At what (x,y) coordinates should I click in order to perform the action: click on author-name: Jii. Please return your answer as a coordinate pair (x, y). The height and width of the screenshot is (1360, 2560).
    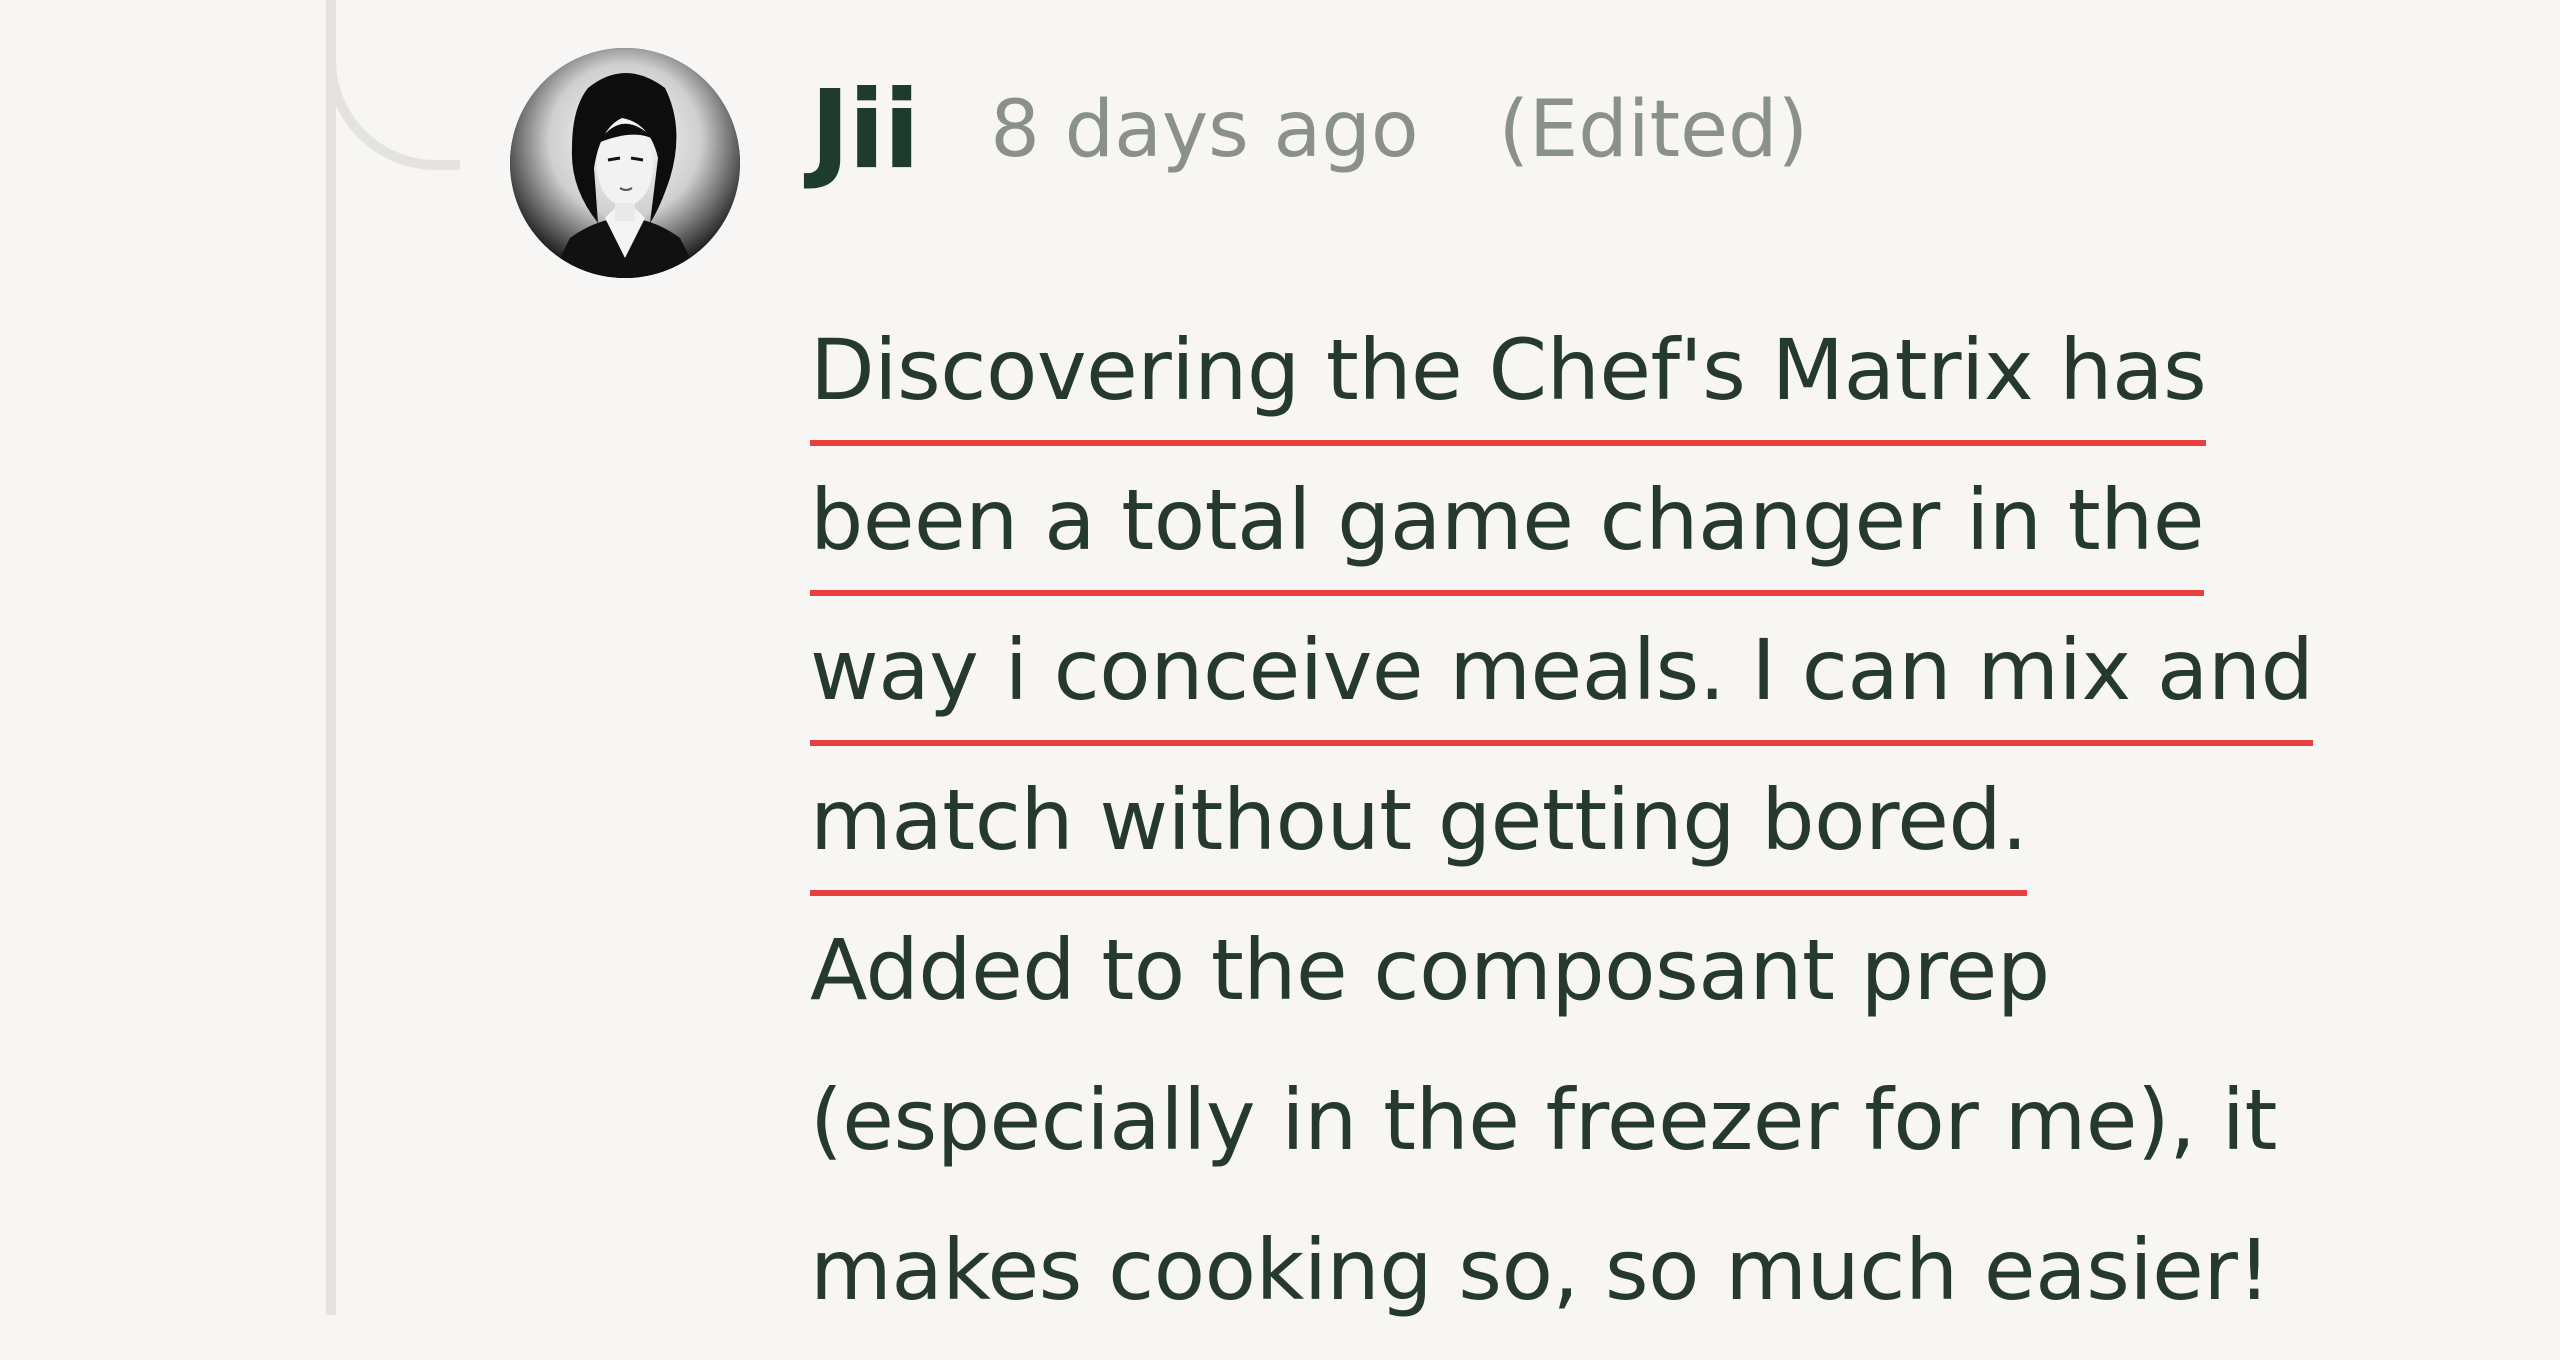
    Looking at the image, I should click on (865, 130).